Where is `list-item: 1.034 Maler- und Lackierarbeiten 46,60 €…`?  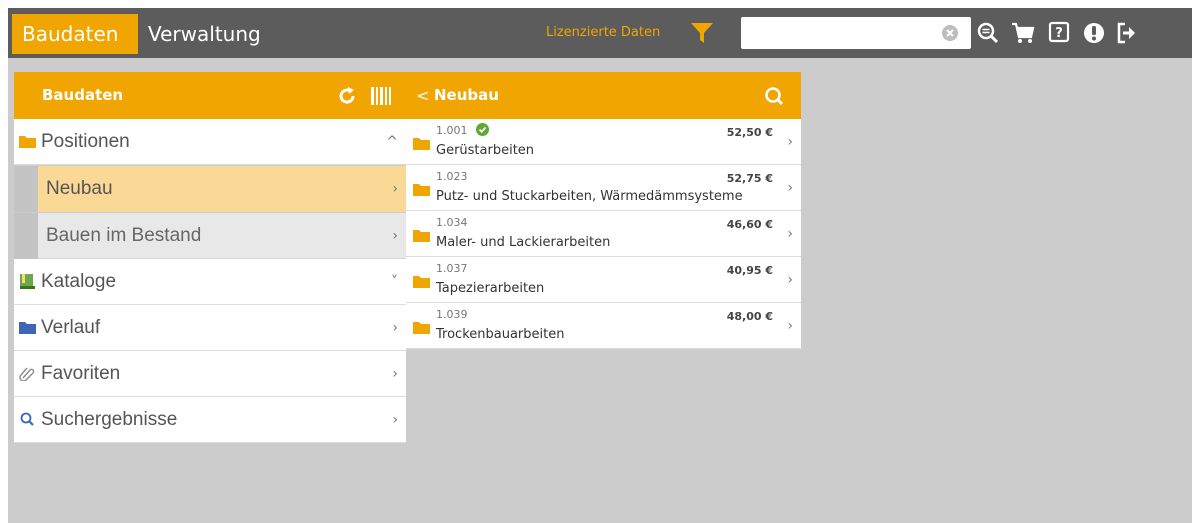
list-item: 1.034 Maler- und Lackierarbeiten 46,60 €… is located at coordinates (603, 234).